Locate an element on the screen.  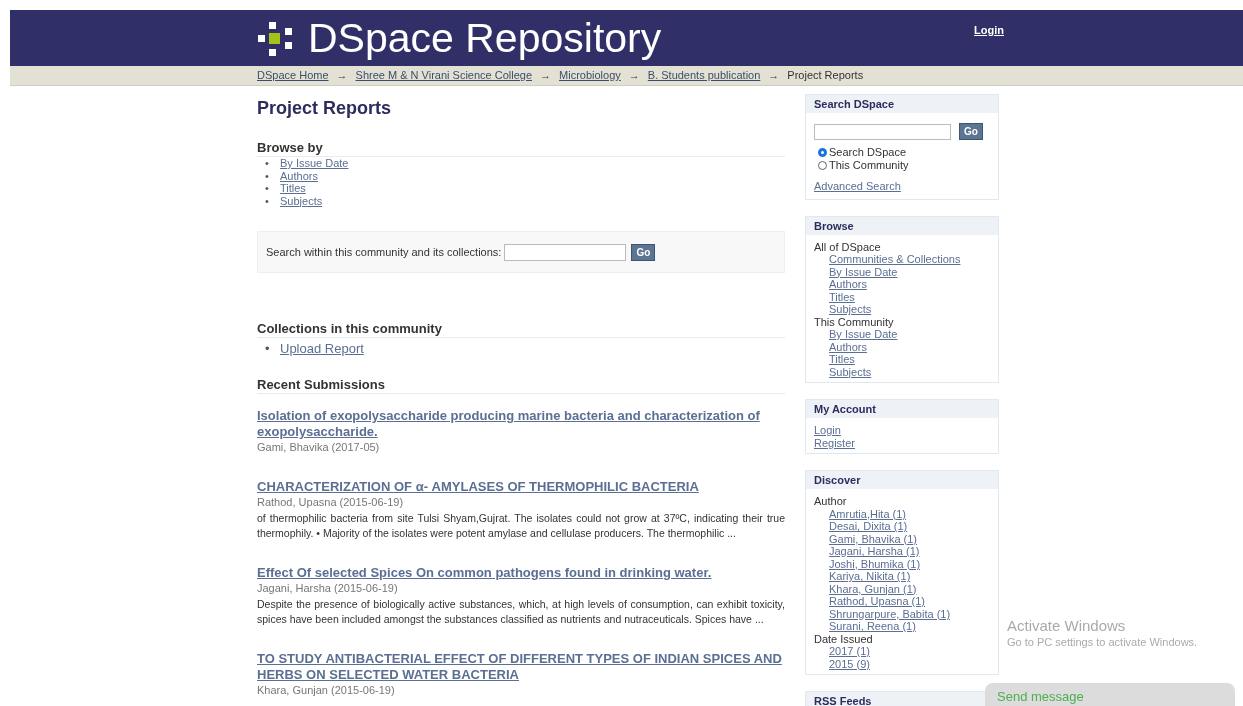
site-title: DSpace Repository is located at coordinates (485, 38).